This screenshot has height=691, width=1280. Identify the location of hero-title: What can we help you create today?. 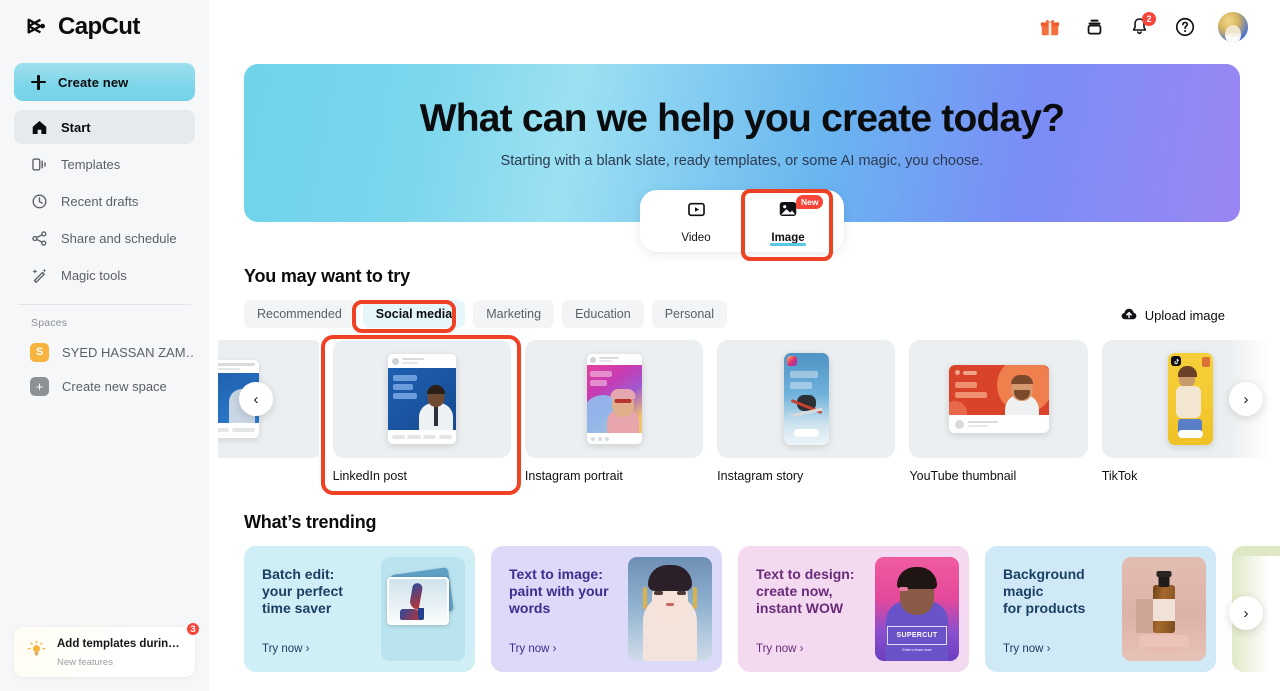
(742, 118).